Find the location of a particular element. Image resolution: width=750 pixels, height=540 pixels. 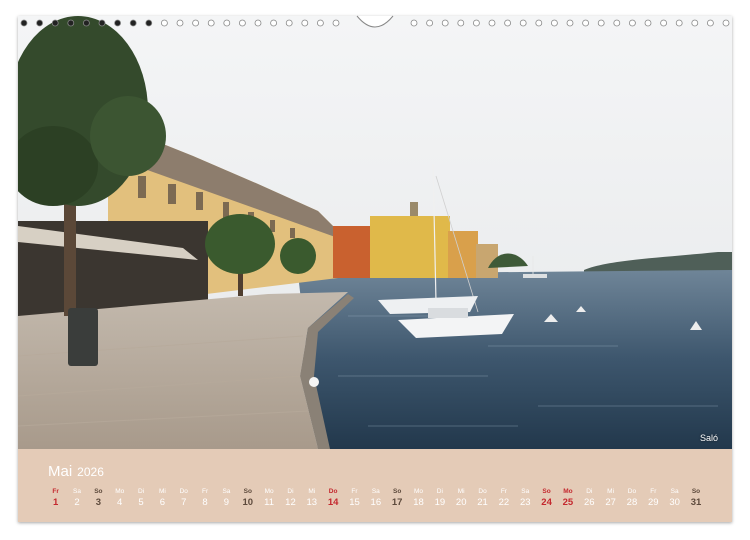

day-cell: Mo 25 is located at coordinates (567, 497).